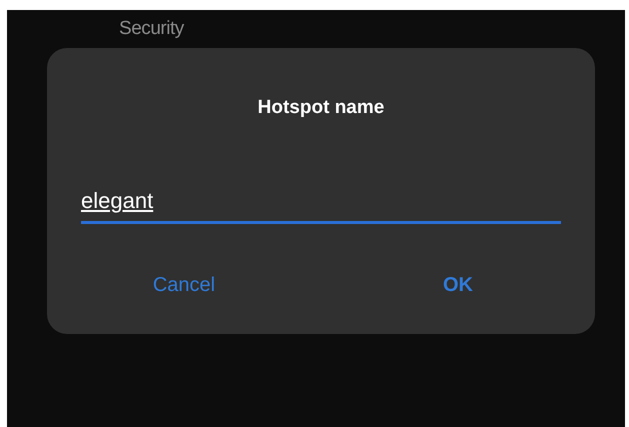 The image size is (629, 427). I want to click on cancel-button: Cancel, so click(184, 285).